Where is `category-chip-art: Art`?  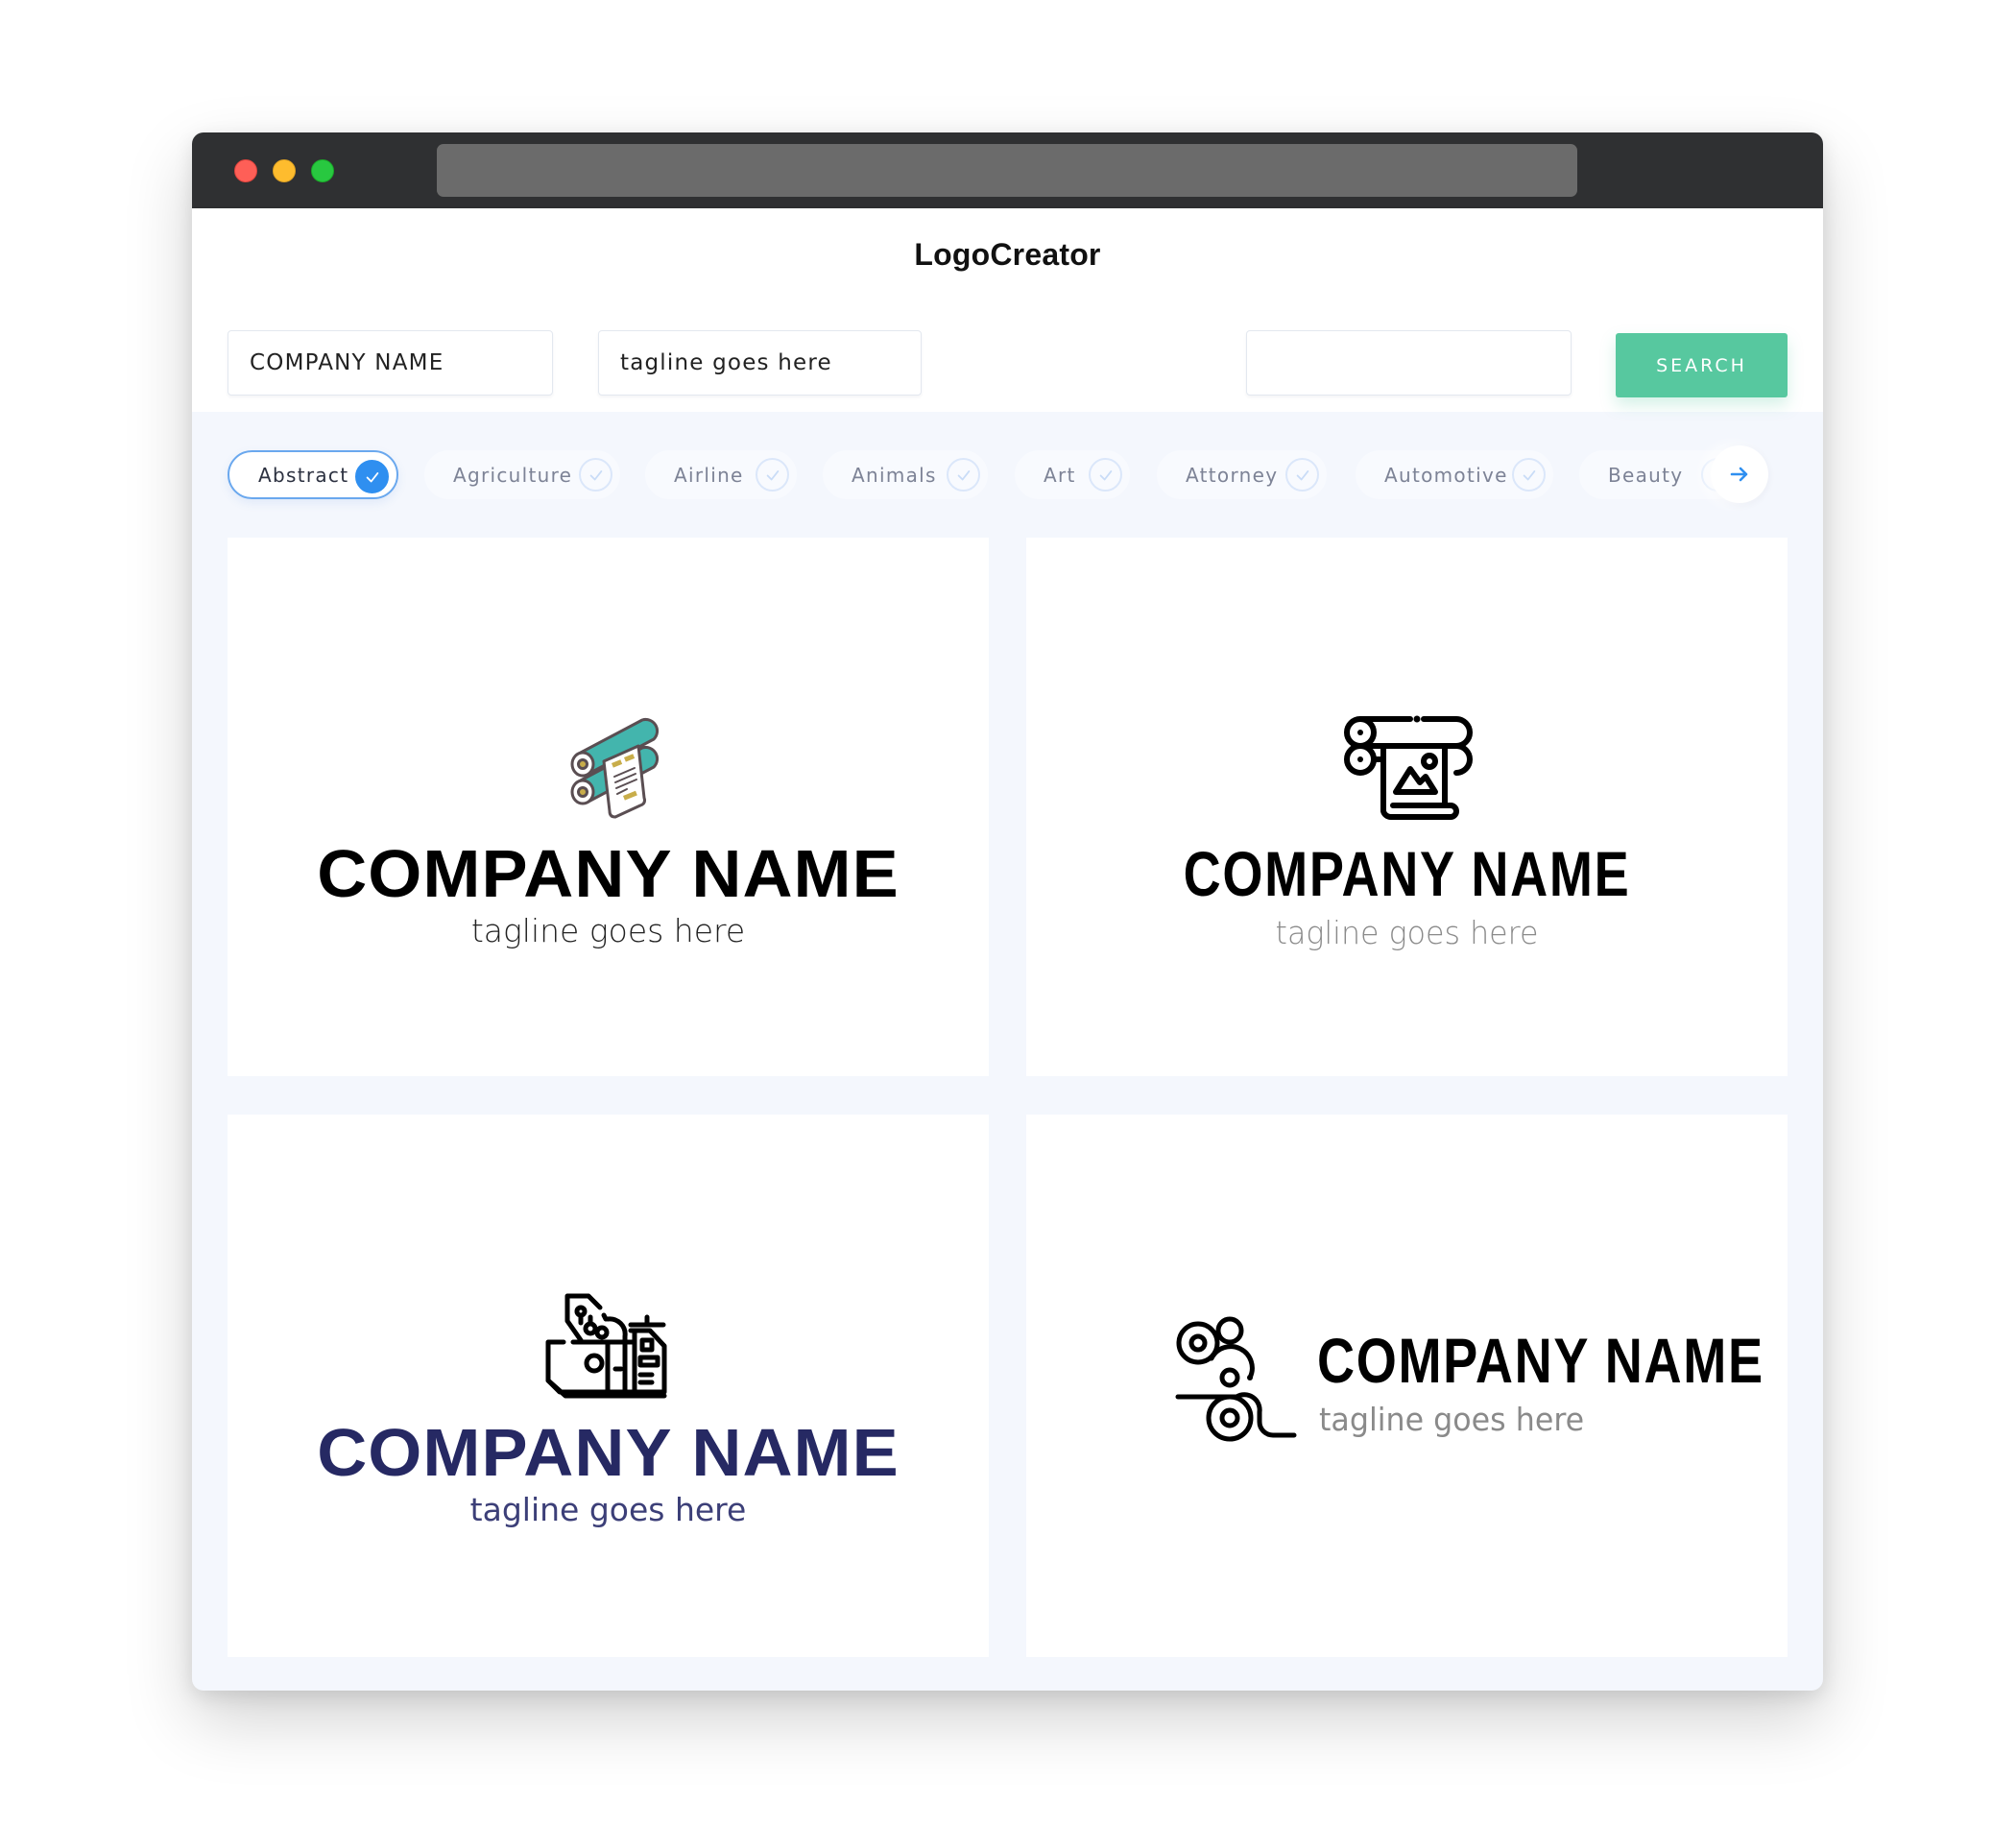
category-chip-art: Art is located at coordinates (1072, 474).